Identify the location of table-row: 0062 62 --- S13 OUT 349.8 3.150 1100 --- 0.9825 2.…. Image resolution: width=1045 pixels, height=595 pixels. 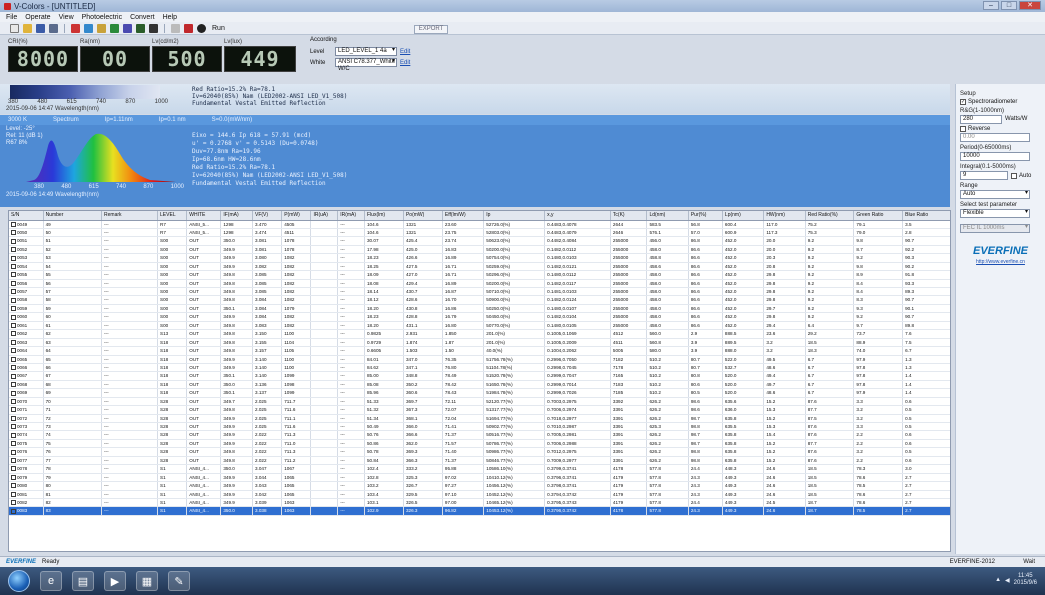
(479, 334).